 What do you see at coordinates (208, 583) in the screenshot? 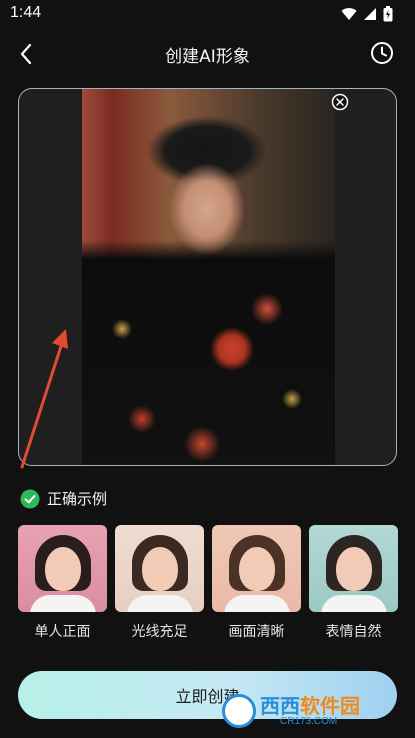
I see `examples-list: 单人正面 光线充足 画面清晰 表情自然` at bounding box center [208, 583].